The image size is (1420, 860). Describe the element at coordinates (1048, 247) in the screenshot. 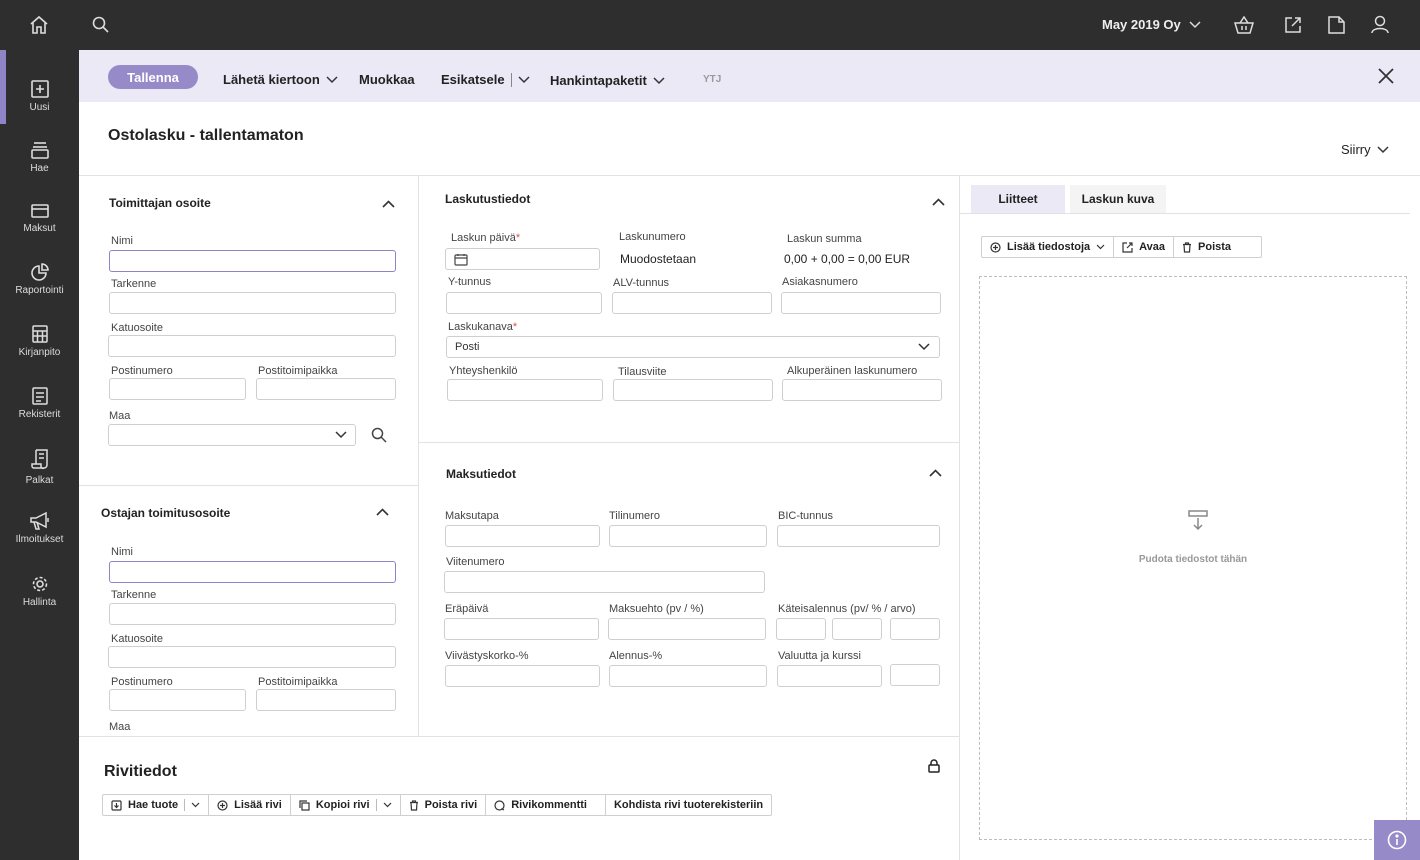

I see `add-files-button: Lisää tiedostoja` at that location.